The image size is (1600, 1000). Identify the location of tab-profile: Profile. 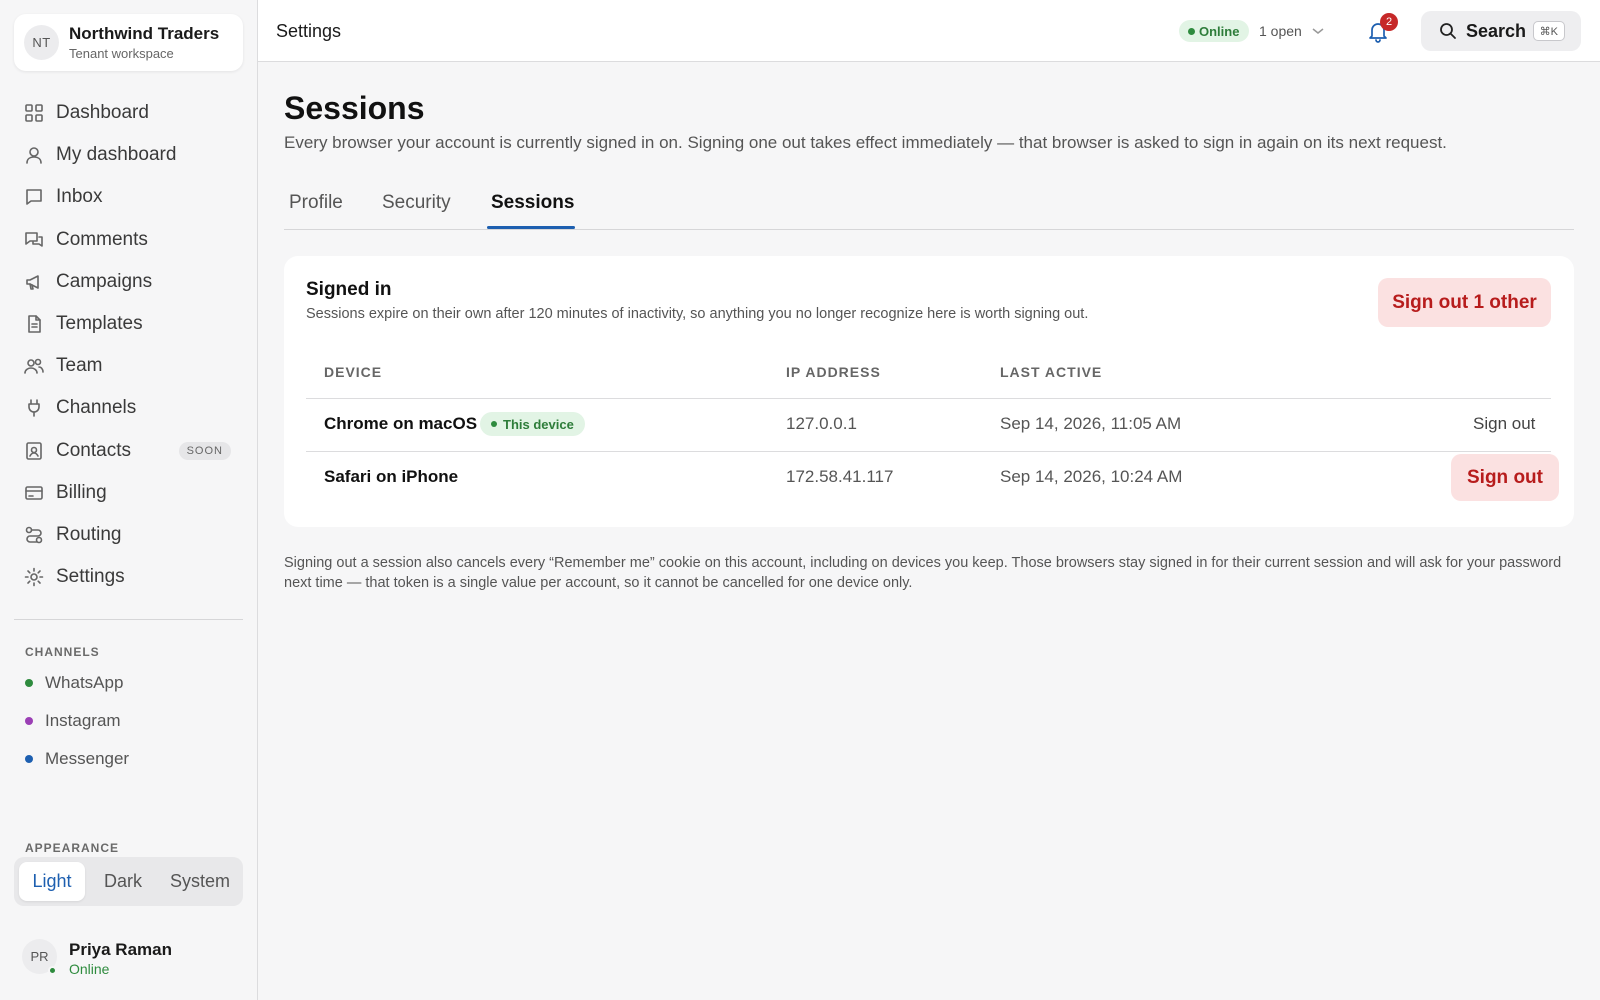
(316, 203).